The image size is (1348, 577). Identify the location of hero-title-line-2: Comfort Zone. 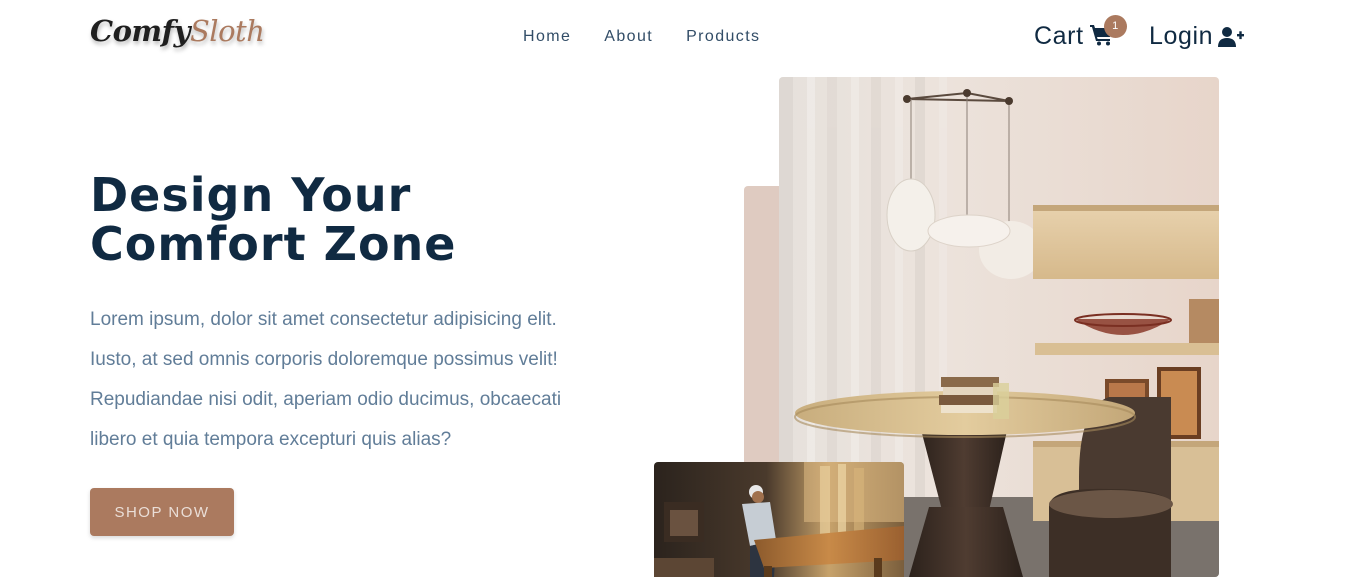
(273, 244).